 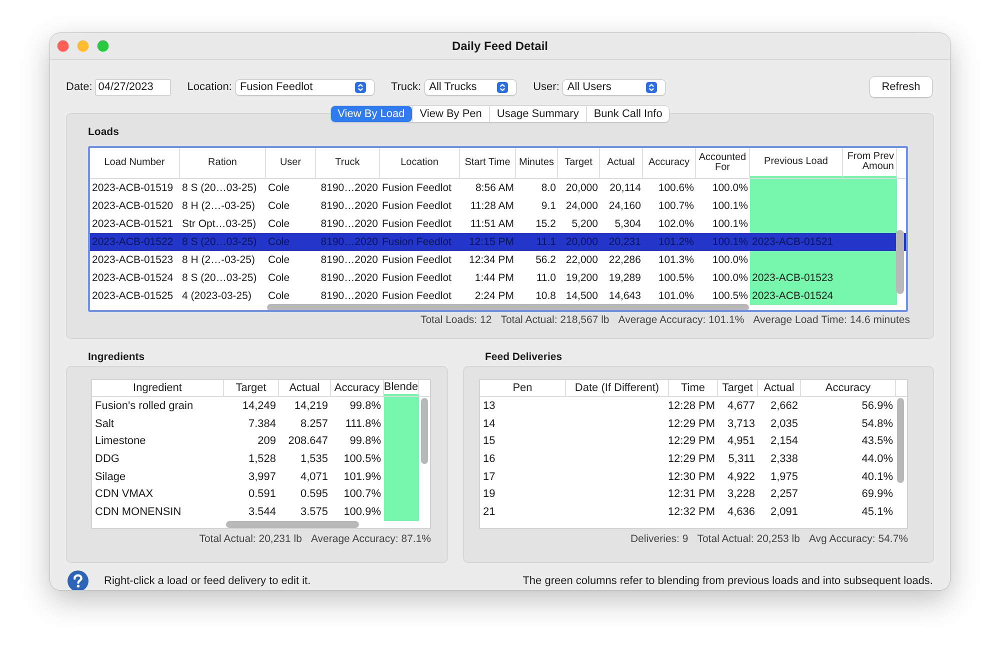 What do you see at coordinates (362, 477) in the screenshot?
I see `table-cell-text: 101.9%` at bounding box center [362, 477].